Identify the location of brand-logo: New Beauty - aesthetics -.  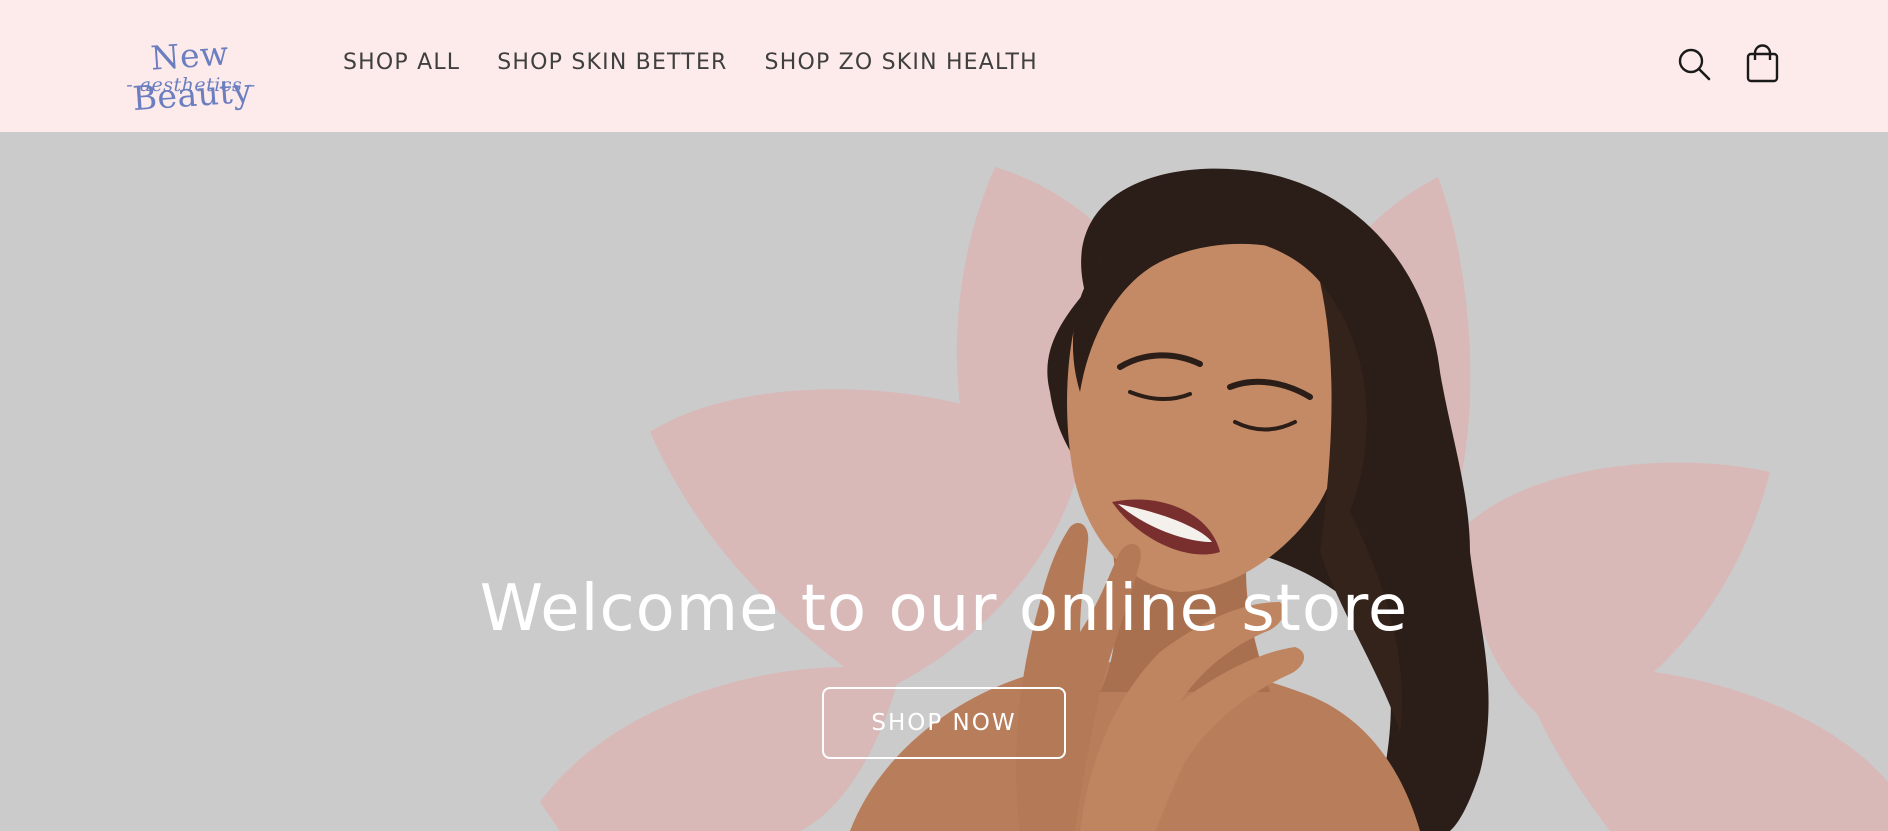
(191, 75).